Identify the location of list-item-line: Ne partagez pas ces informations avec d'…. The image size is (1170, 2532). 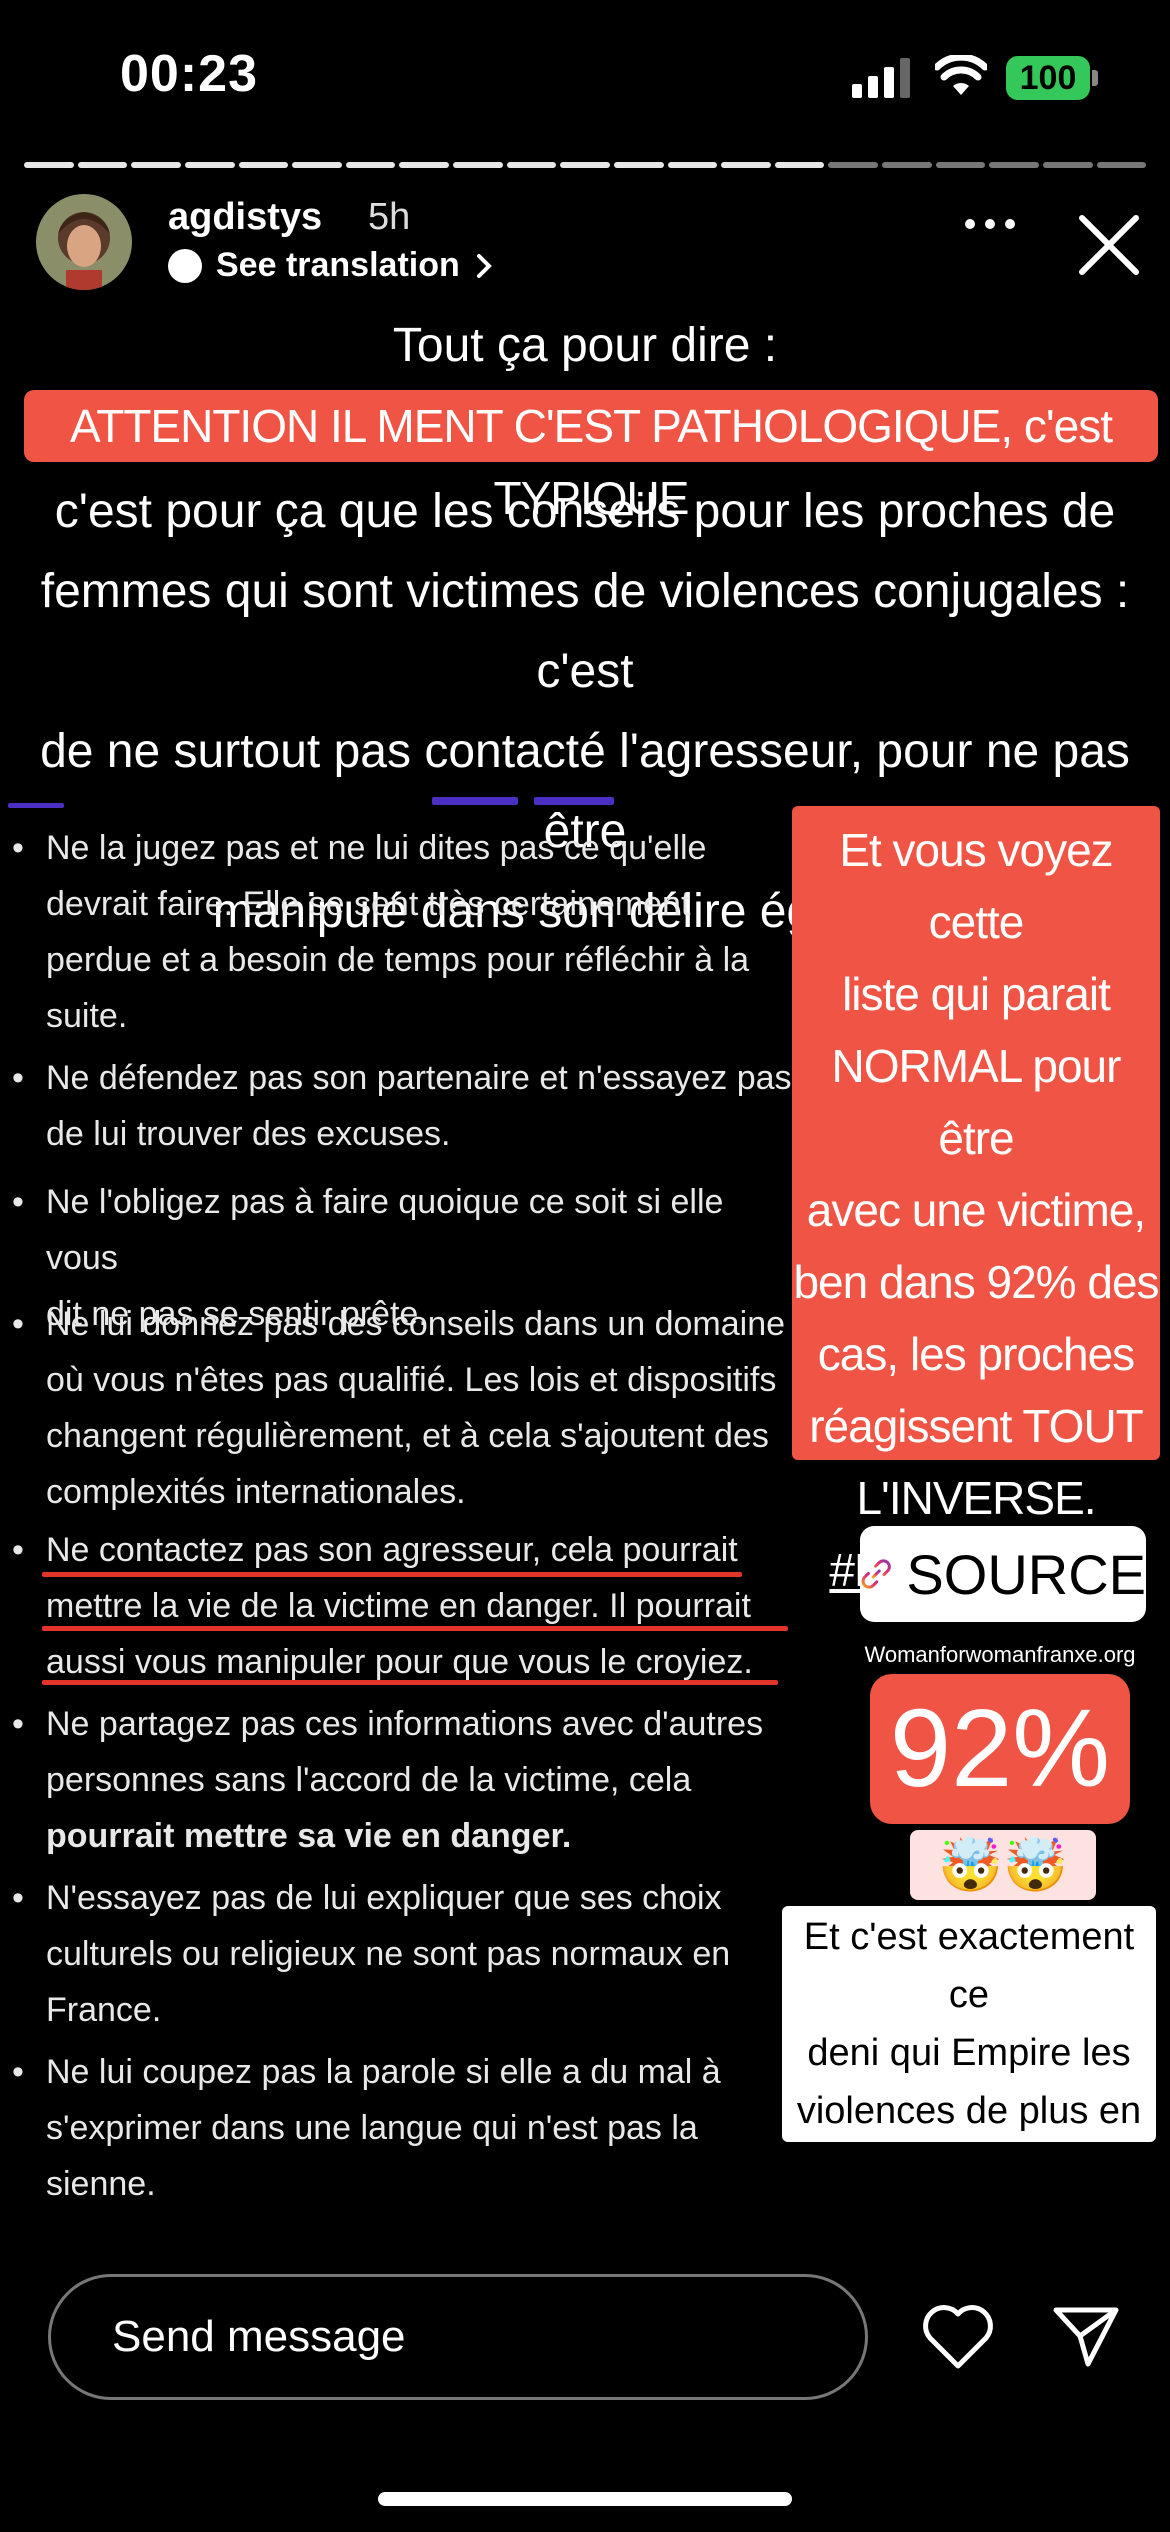
(405, 1724).